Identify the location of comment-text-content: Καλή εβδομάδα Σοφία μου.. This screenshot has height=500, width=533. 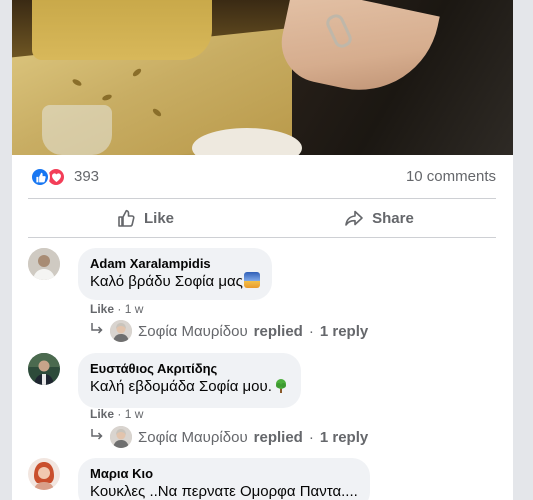
(181, 386).